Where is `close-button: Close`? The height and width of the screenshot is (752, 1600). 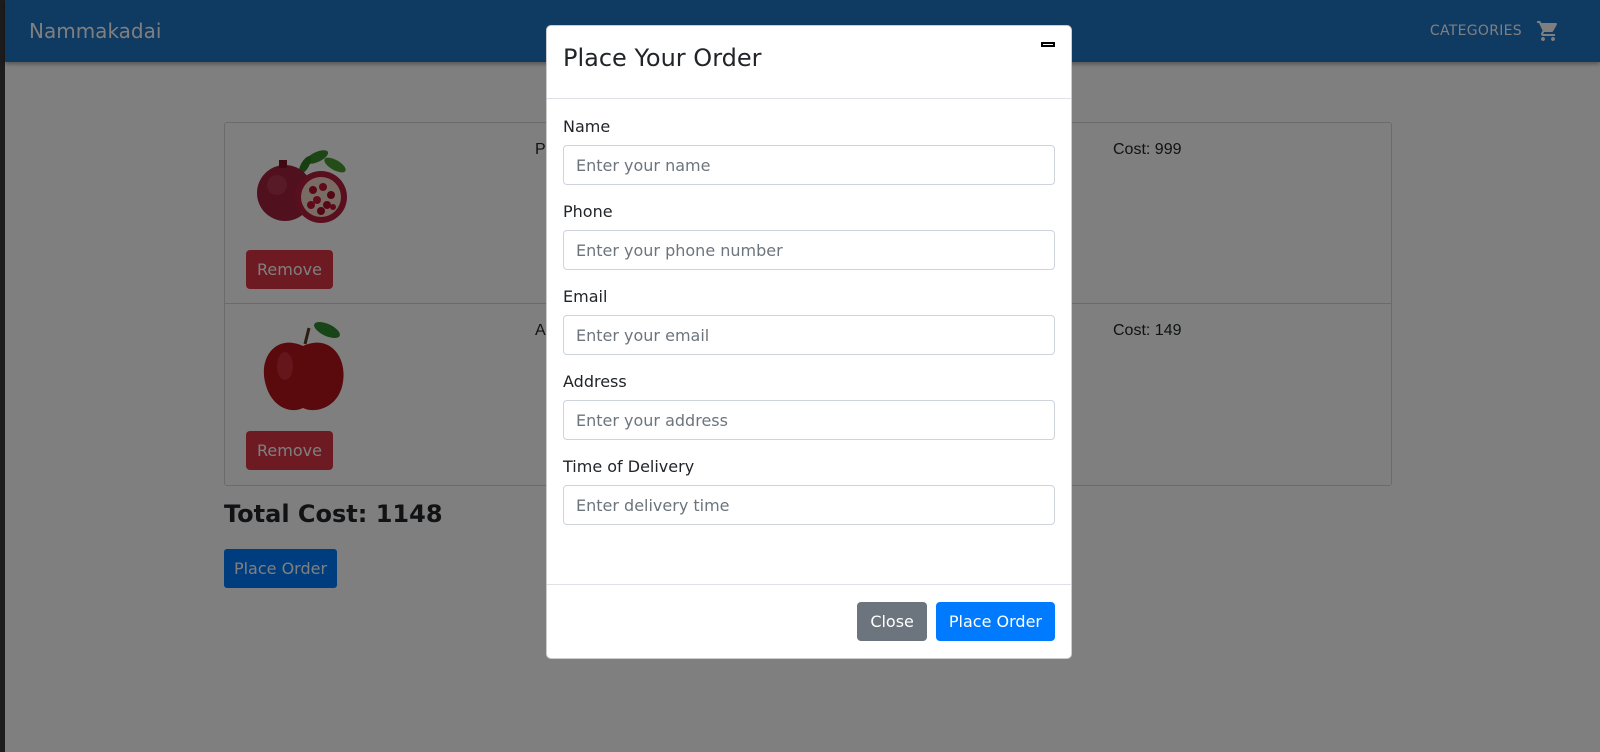 close-button: Close is located at coordinates (892, 621).